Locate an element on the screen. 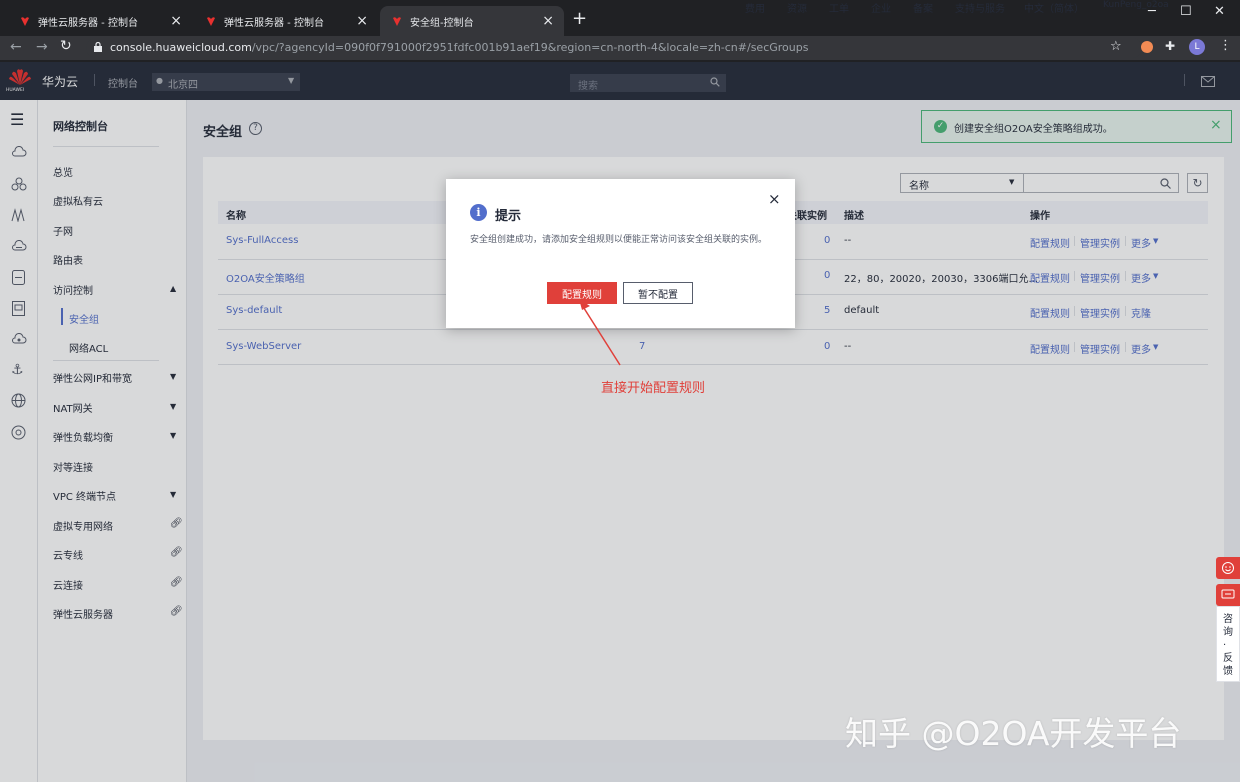  browser-menu-icon: ⋮ is located at coordinates (1225, 45).